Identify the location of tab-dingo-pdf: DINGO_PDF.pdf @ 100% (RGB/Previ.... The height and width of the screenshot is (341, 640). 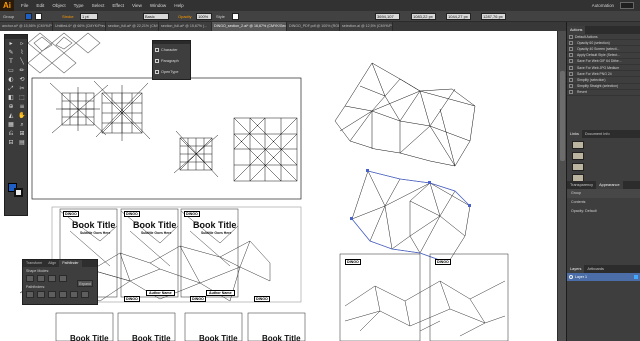
(313, 26).